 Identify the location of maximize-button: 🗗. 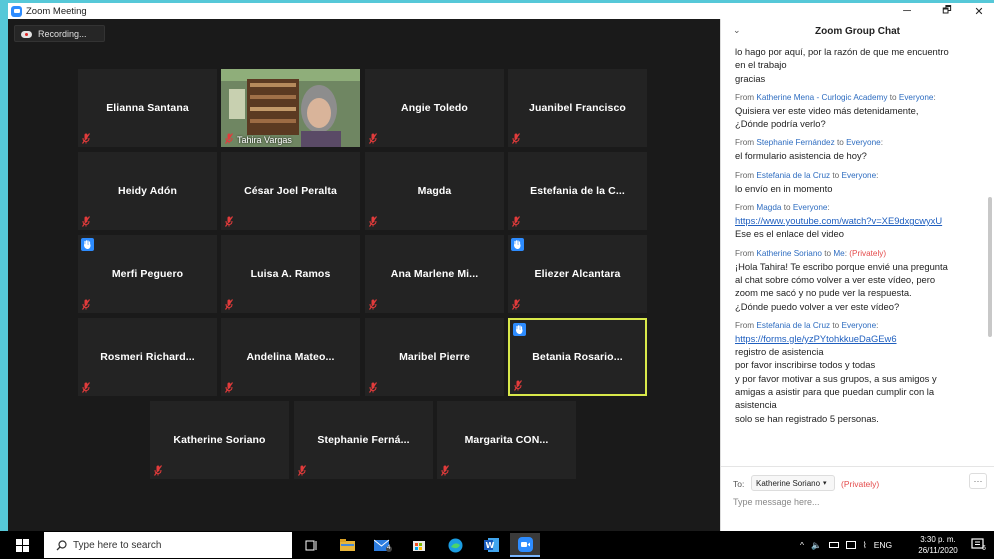
(947, 11).